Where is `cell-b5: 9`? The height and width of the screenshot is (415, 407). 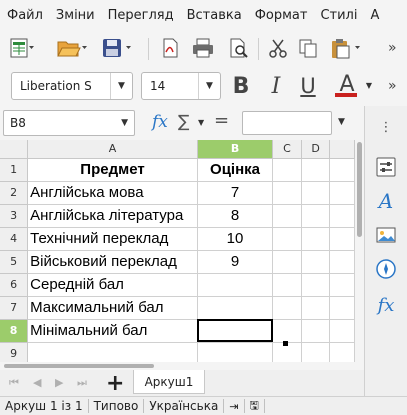 cell-b5: 9 is located at coordinates (235, 262).